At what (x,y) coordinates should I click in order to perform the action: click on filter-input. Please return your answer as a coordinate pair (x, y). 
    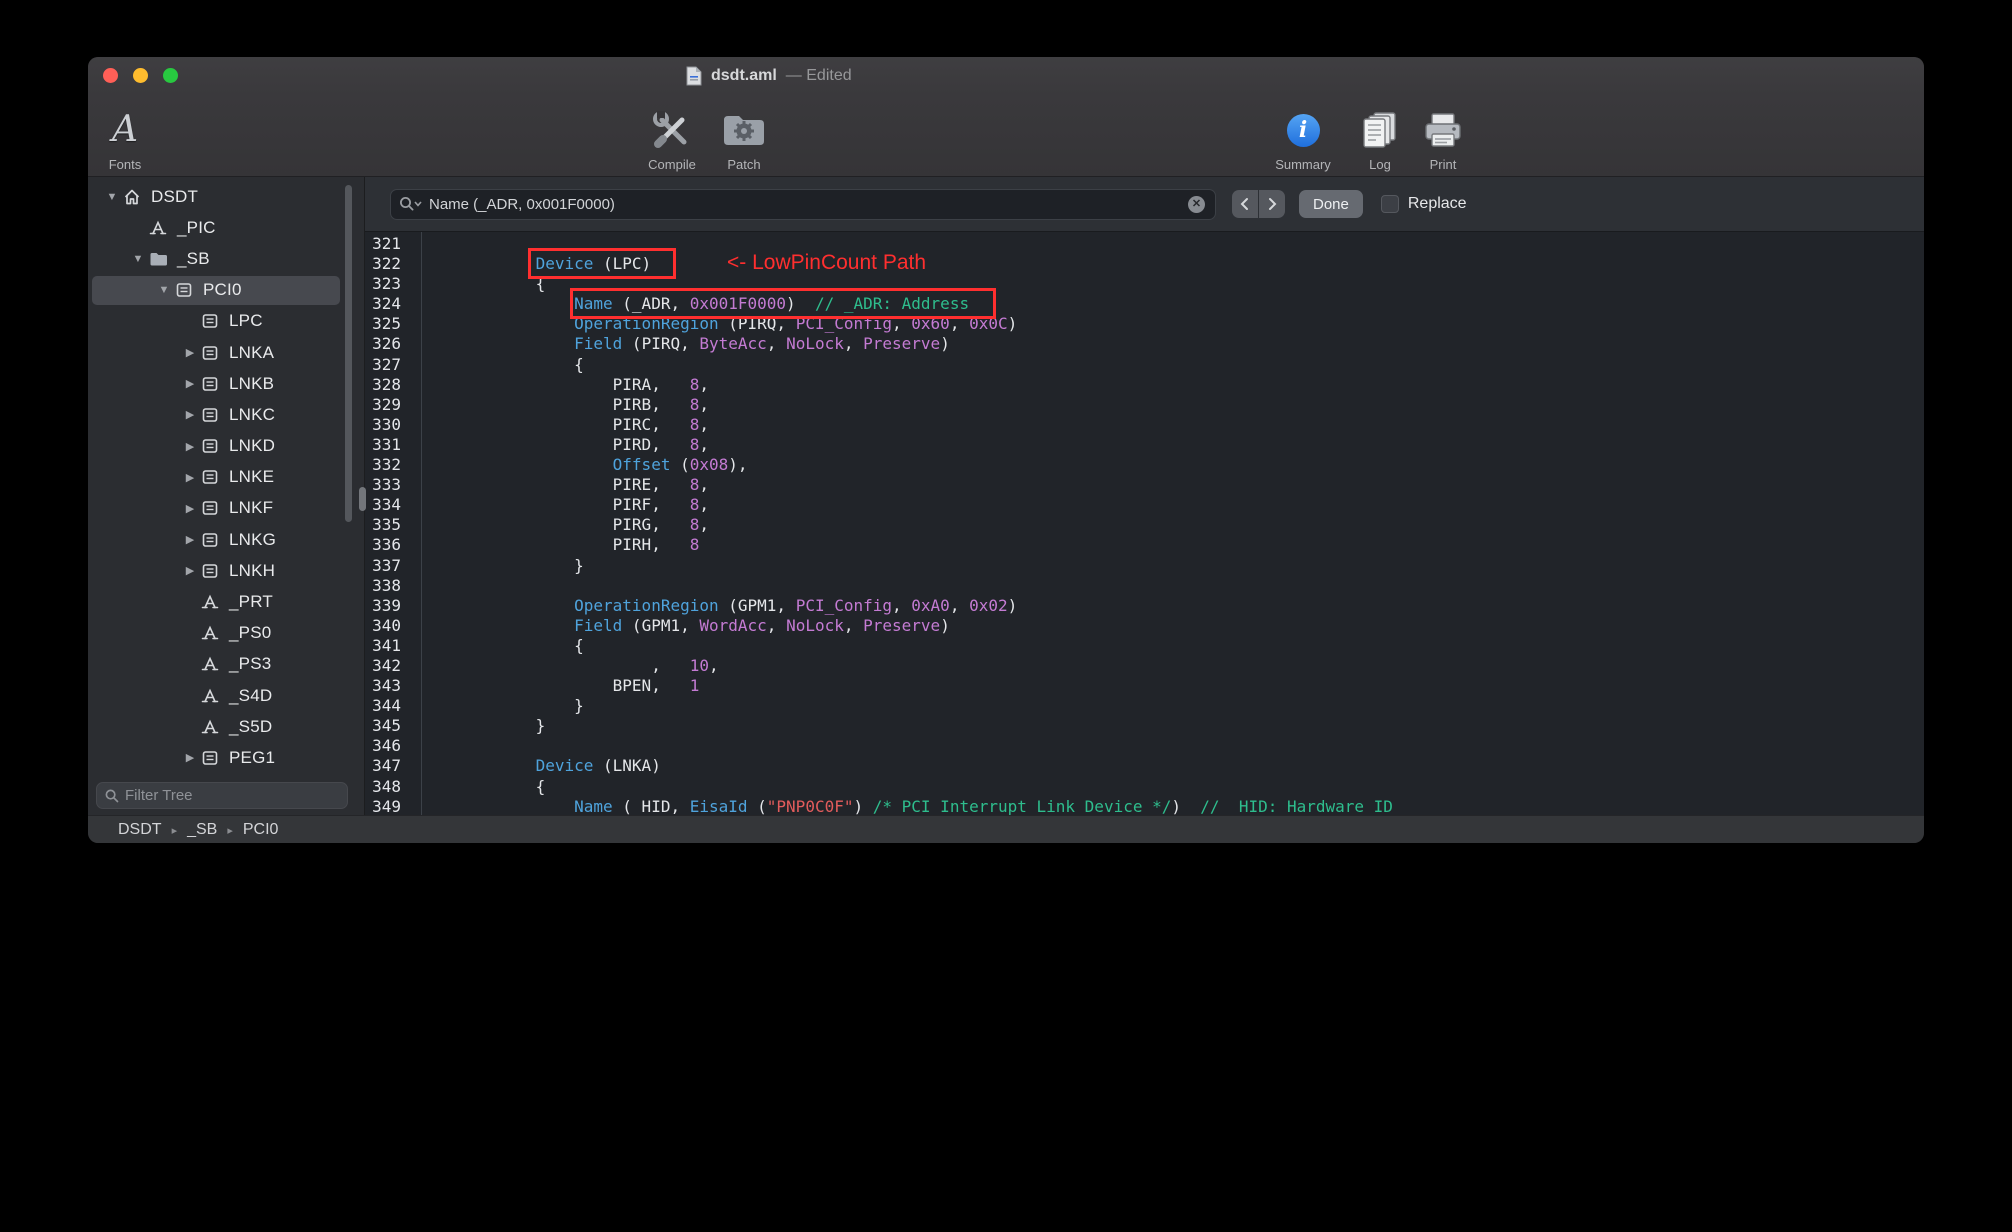
    Looking at the image, I should click on (232, 795).